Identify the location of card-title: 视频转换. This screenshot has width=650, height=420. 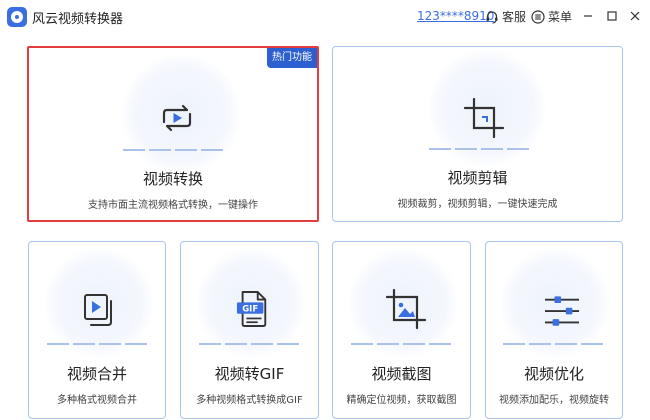
(172, 179).